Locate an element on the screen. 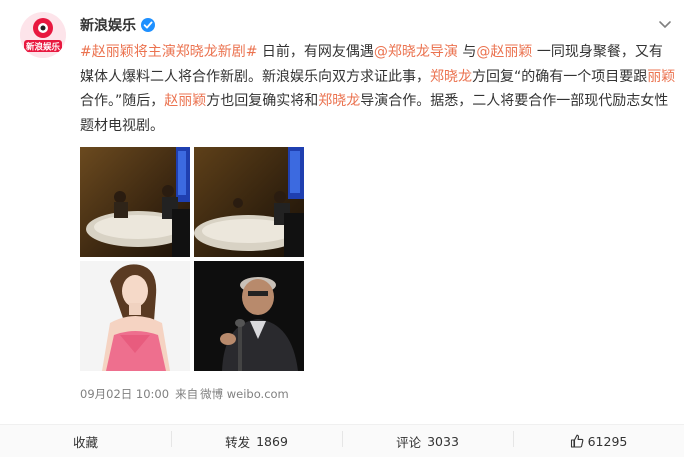  repost-button: 转发 1869 is located at coordinates (256, 441).